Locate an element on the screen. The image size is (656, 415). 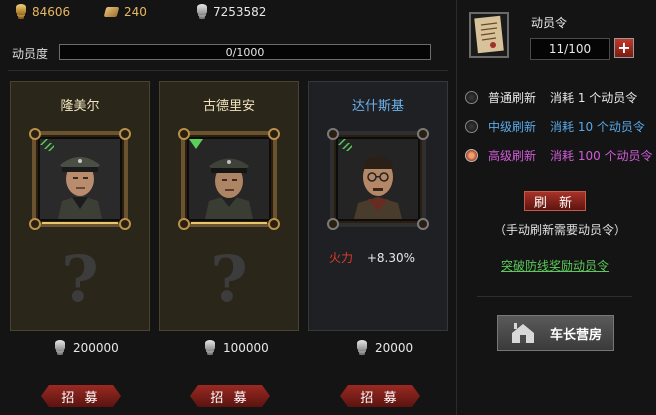
mobilization-order-icon is located at coordinates (489, 35).